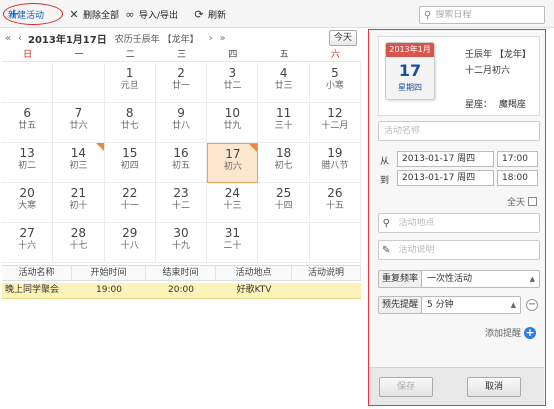  I want to click on calendar-day-cell: 22 十一, so click(130, 203).